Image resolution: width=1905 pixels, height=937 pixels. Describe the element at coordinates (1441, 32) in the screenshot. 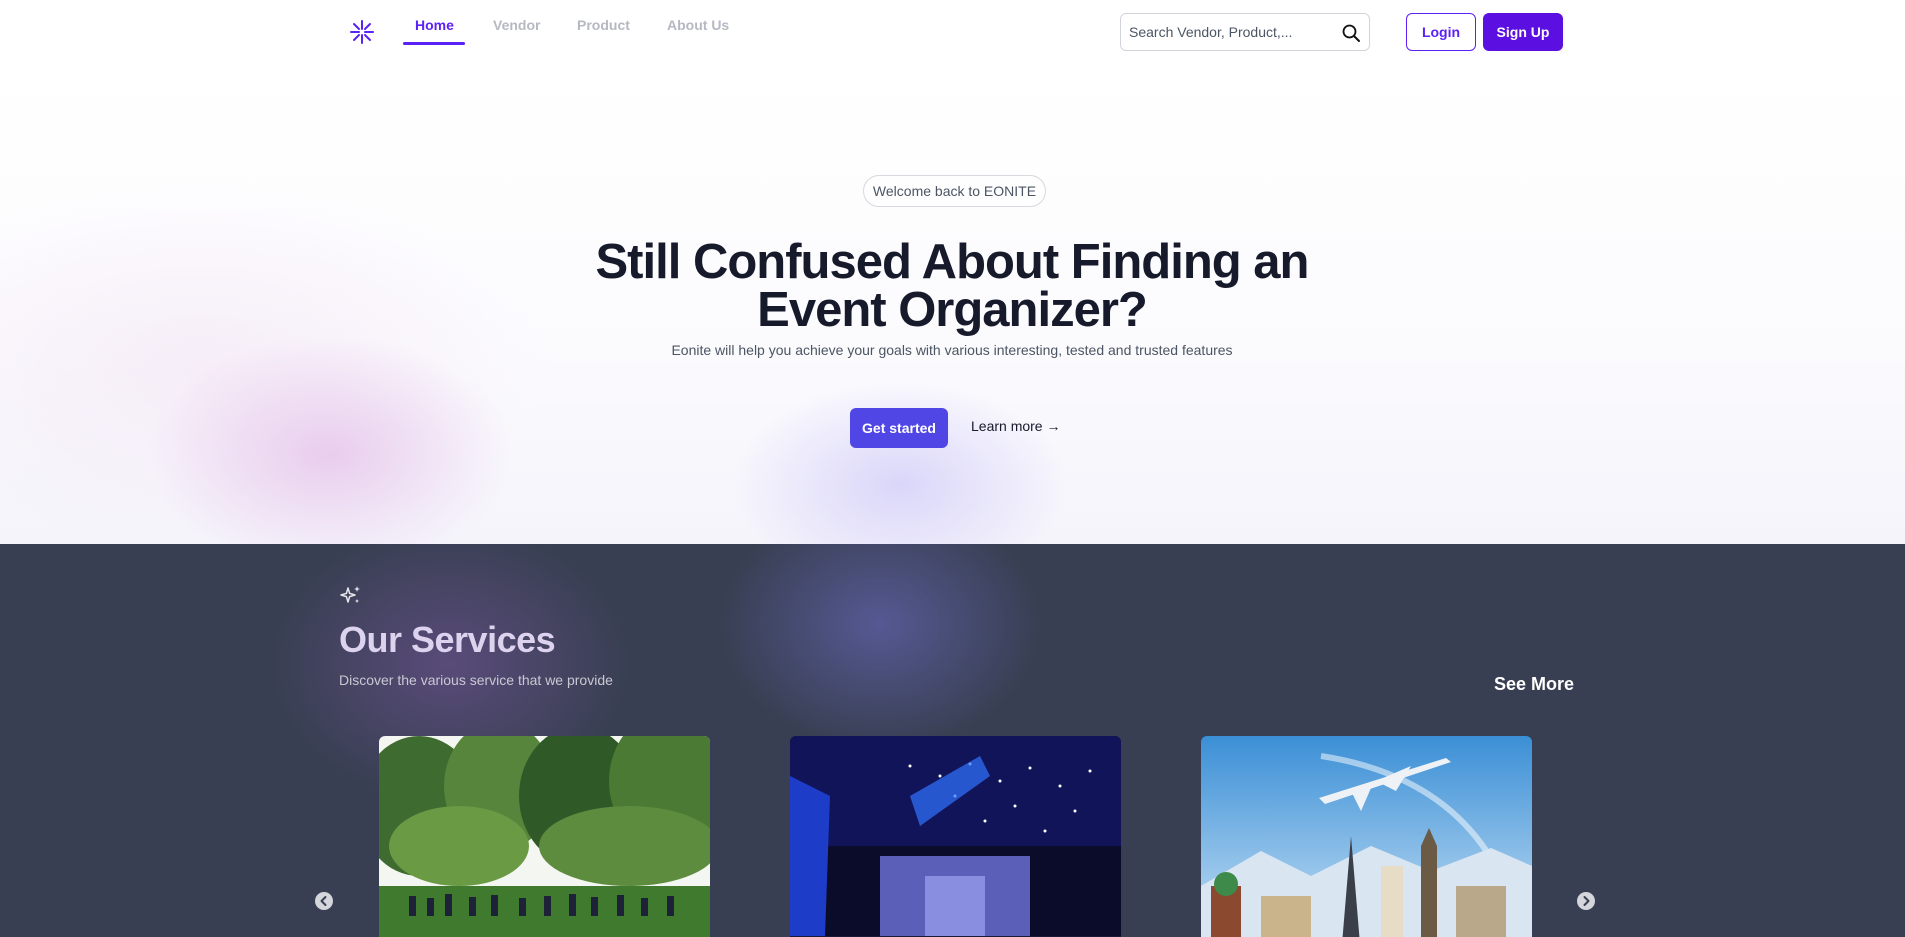

I see `login-button: Login` at that location.